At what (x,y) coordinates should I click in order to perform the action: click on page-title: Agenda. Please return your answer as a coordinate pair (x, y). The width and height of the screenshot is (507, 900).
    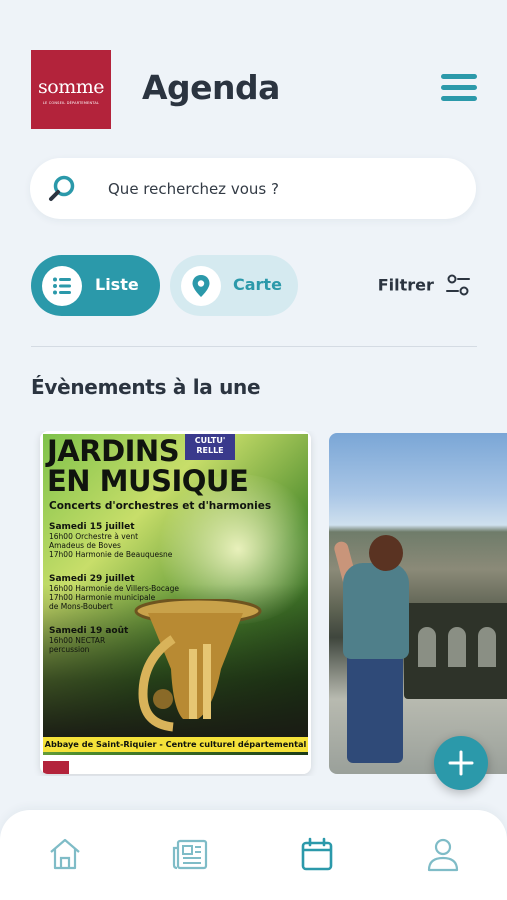
    Looking at the image, I should click on (211, 87).